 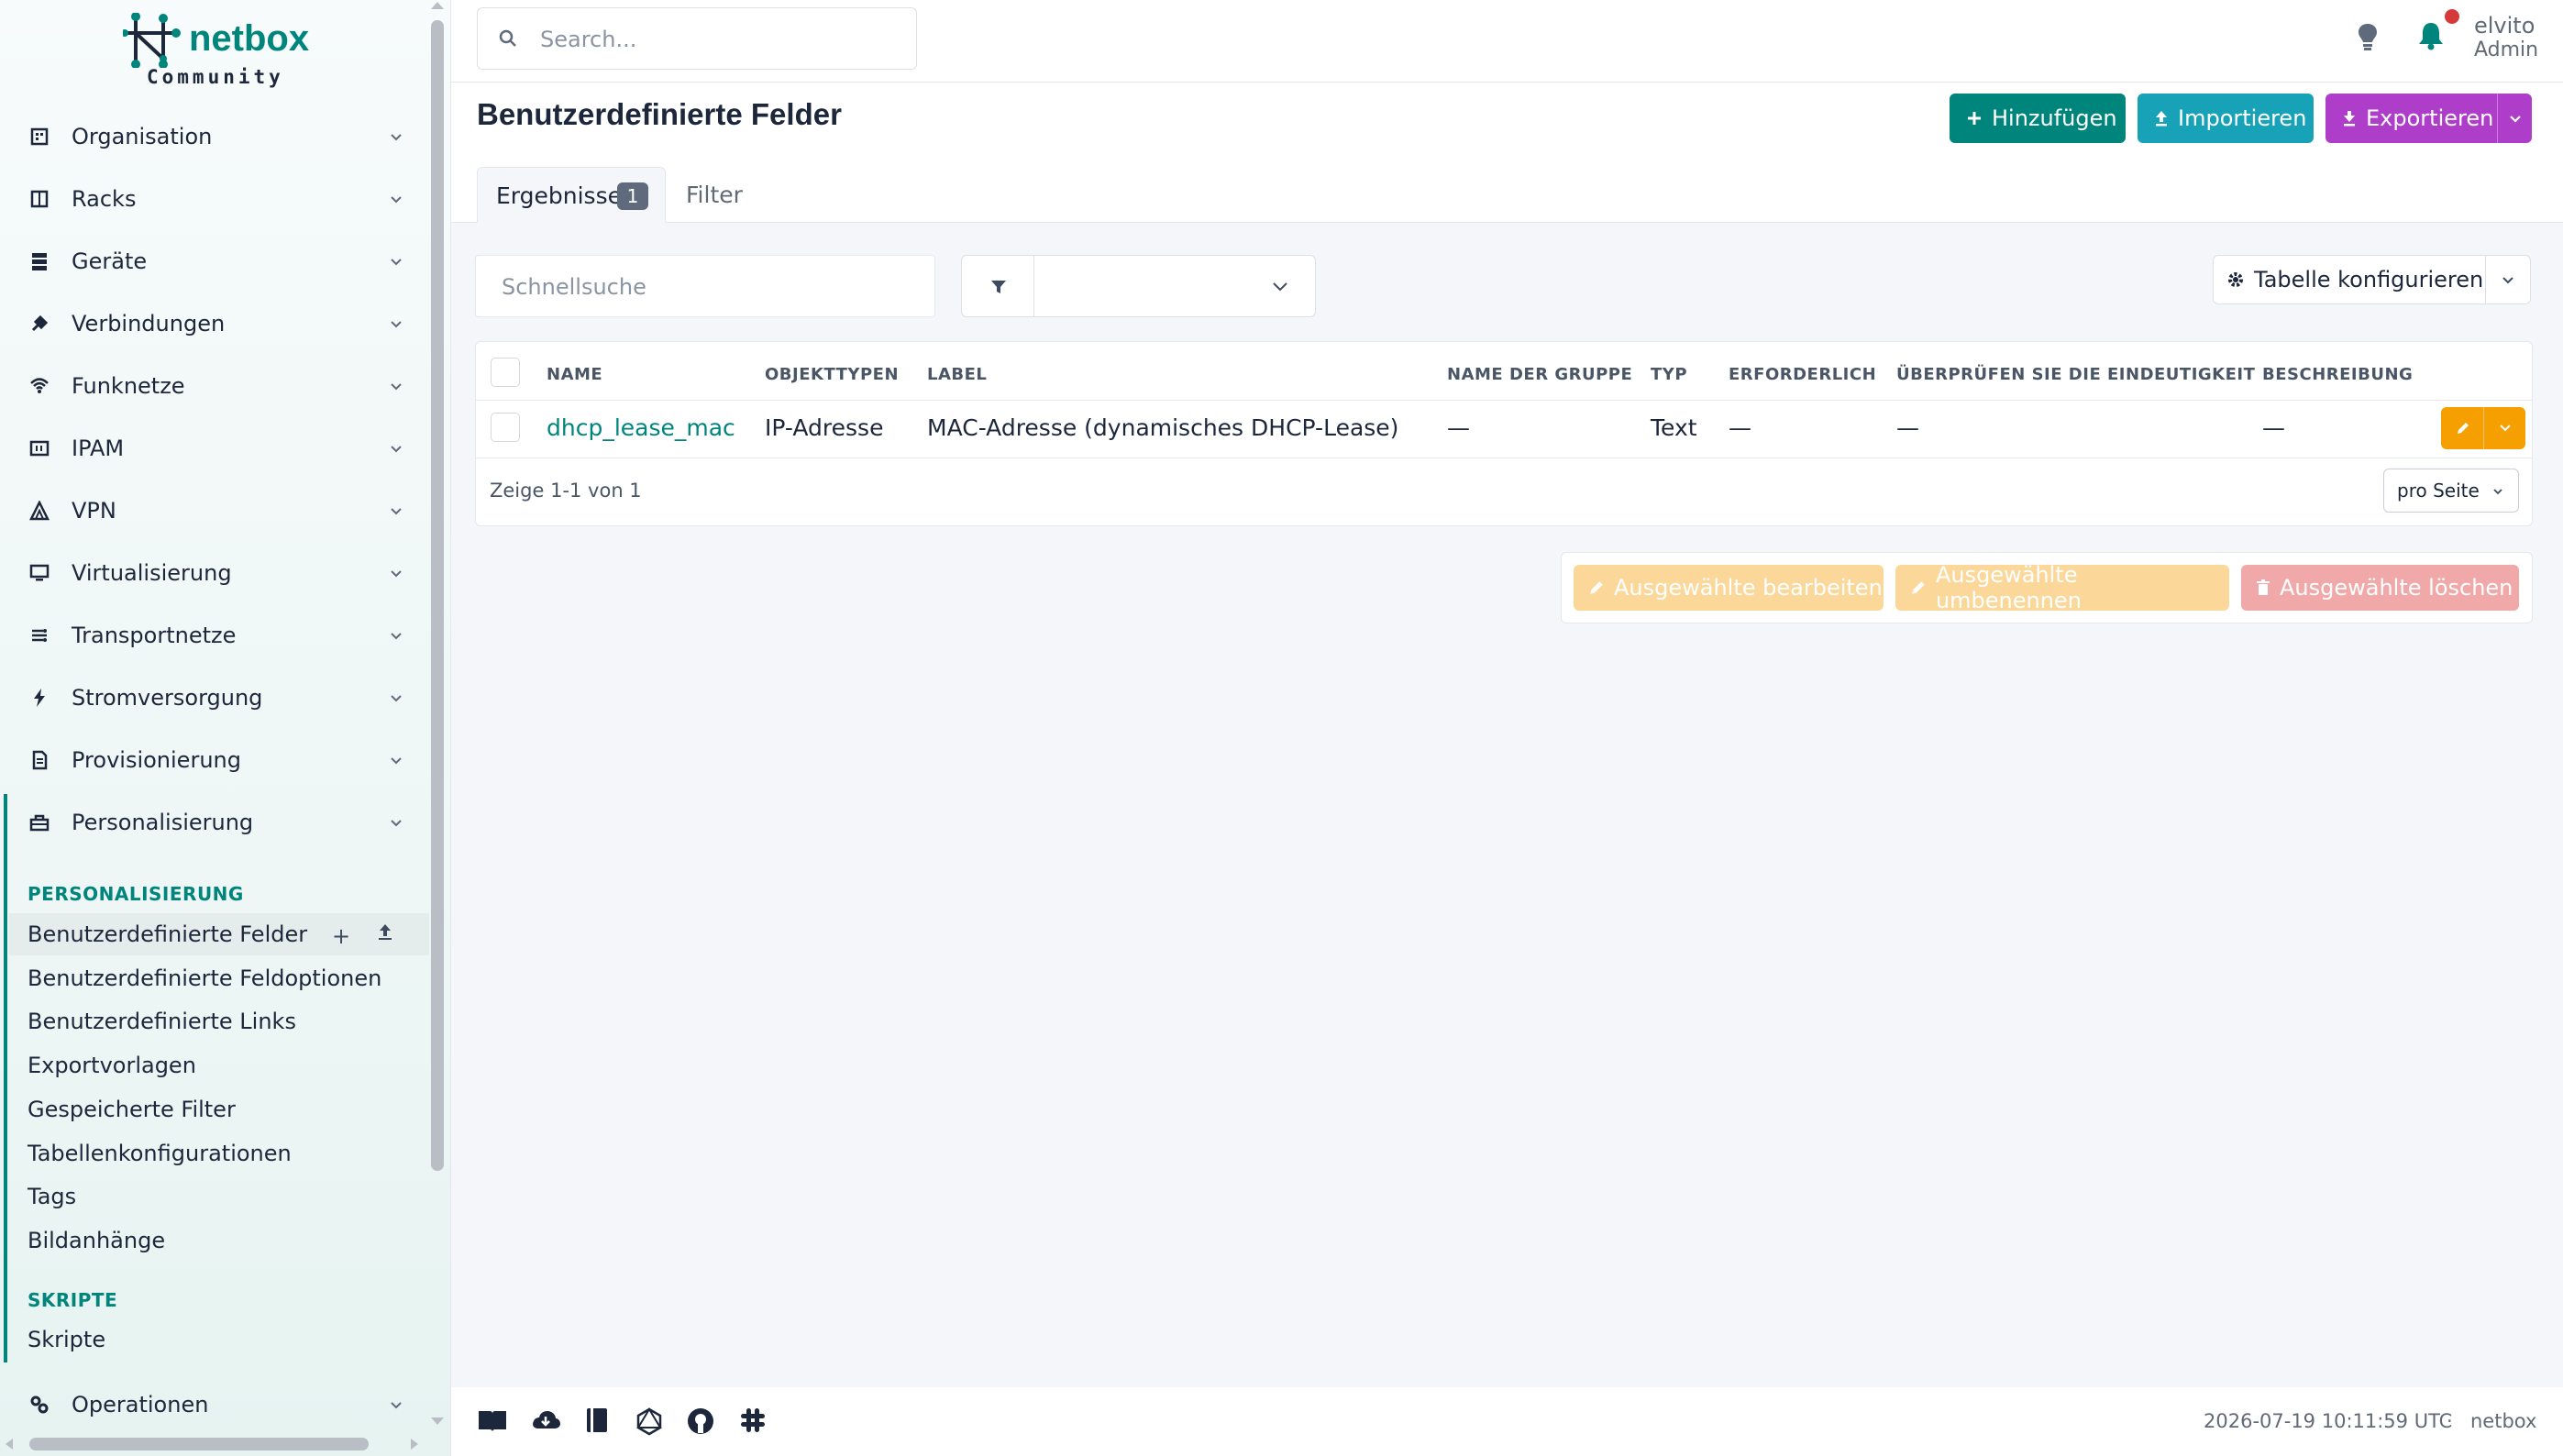 What do you see at coordinates (211, 323) in the screenshot?
I see `sidebar-item-verbindungen: Verbindungen` at bounding box center [211, 323].